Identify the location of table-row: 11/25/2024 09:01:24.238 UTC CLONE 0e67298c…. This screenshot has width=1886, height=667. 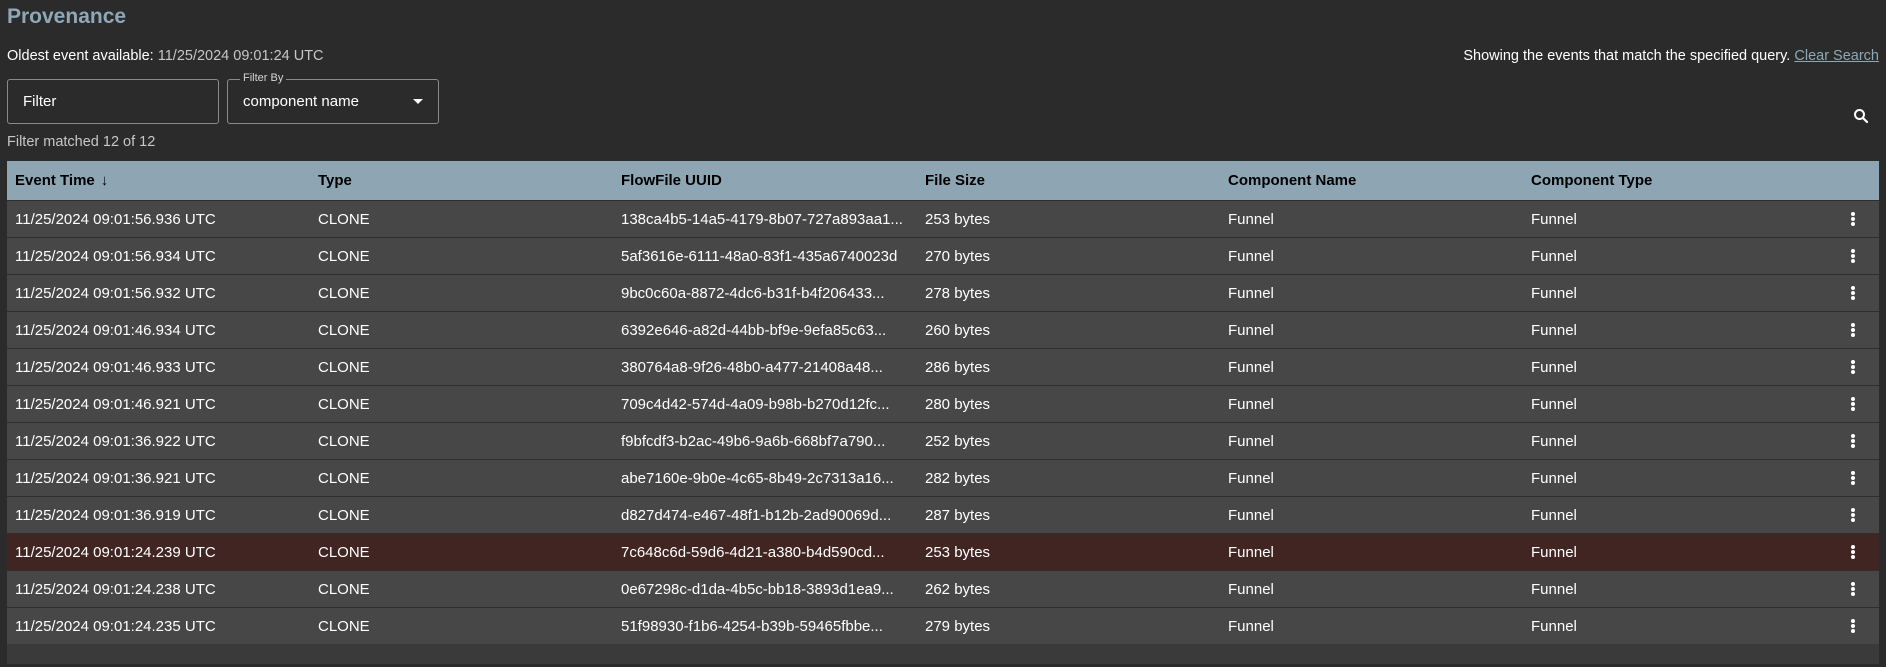
(943, 588).